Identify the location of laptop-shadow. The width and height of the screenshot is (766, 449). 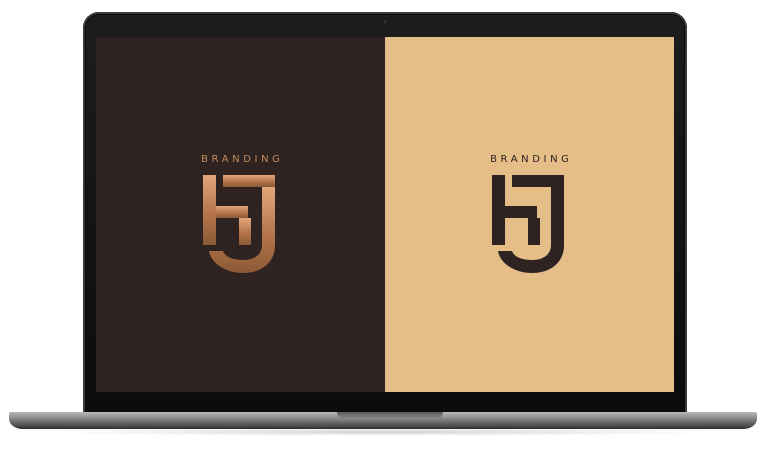
(383, 432).